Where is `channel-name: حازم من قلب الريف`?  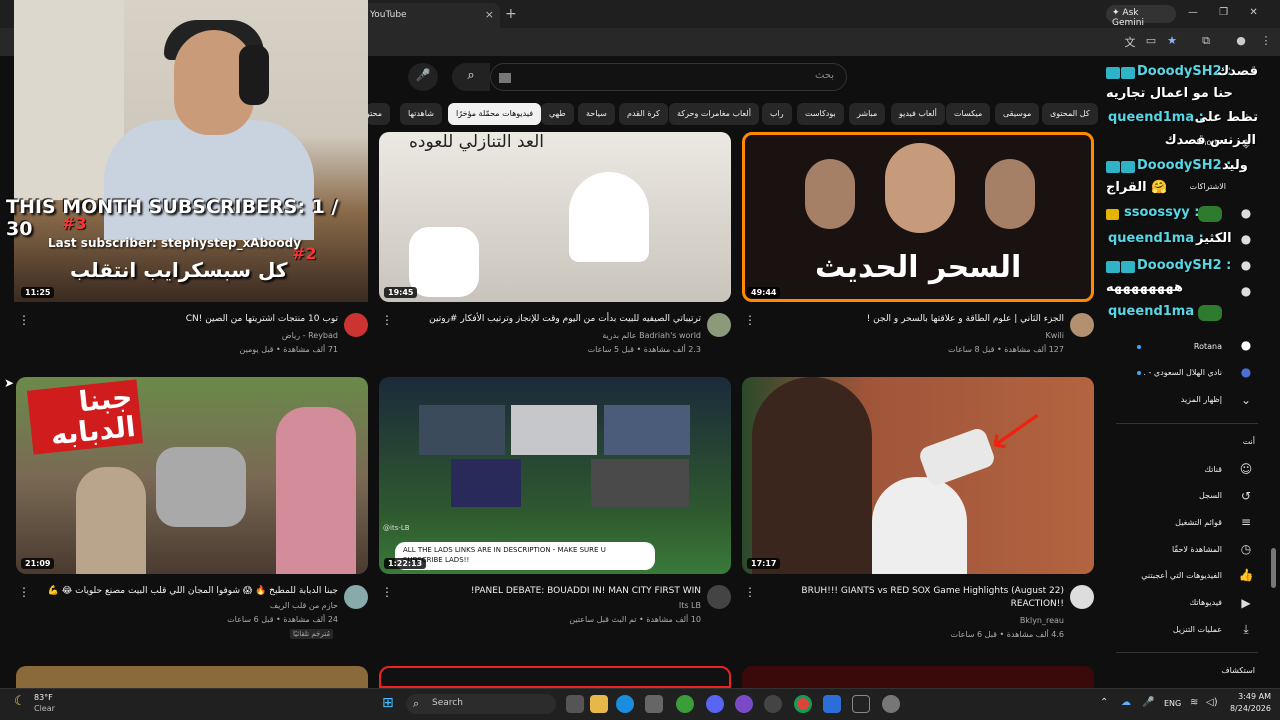
channel-name: حازم من قلب الريف is located at coordinates (189, 605).